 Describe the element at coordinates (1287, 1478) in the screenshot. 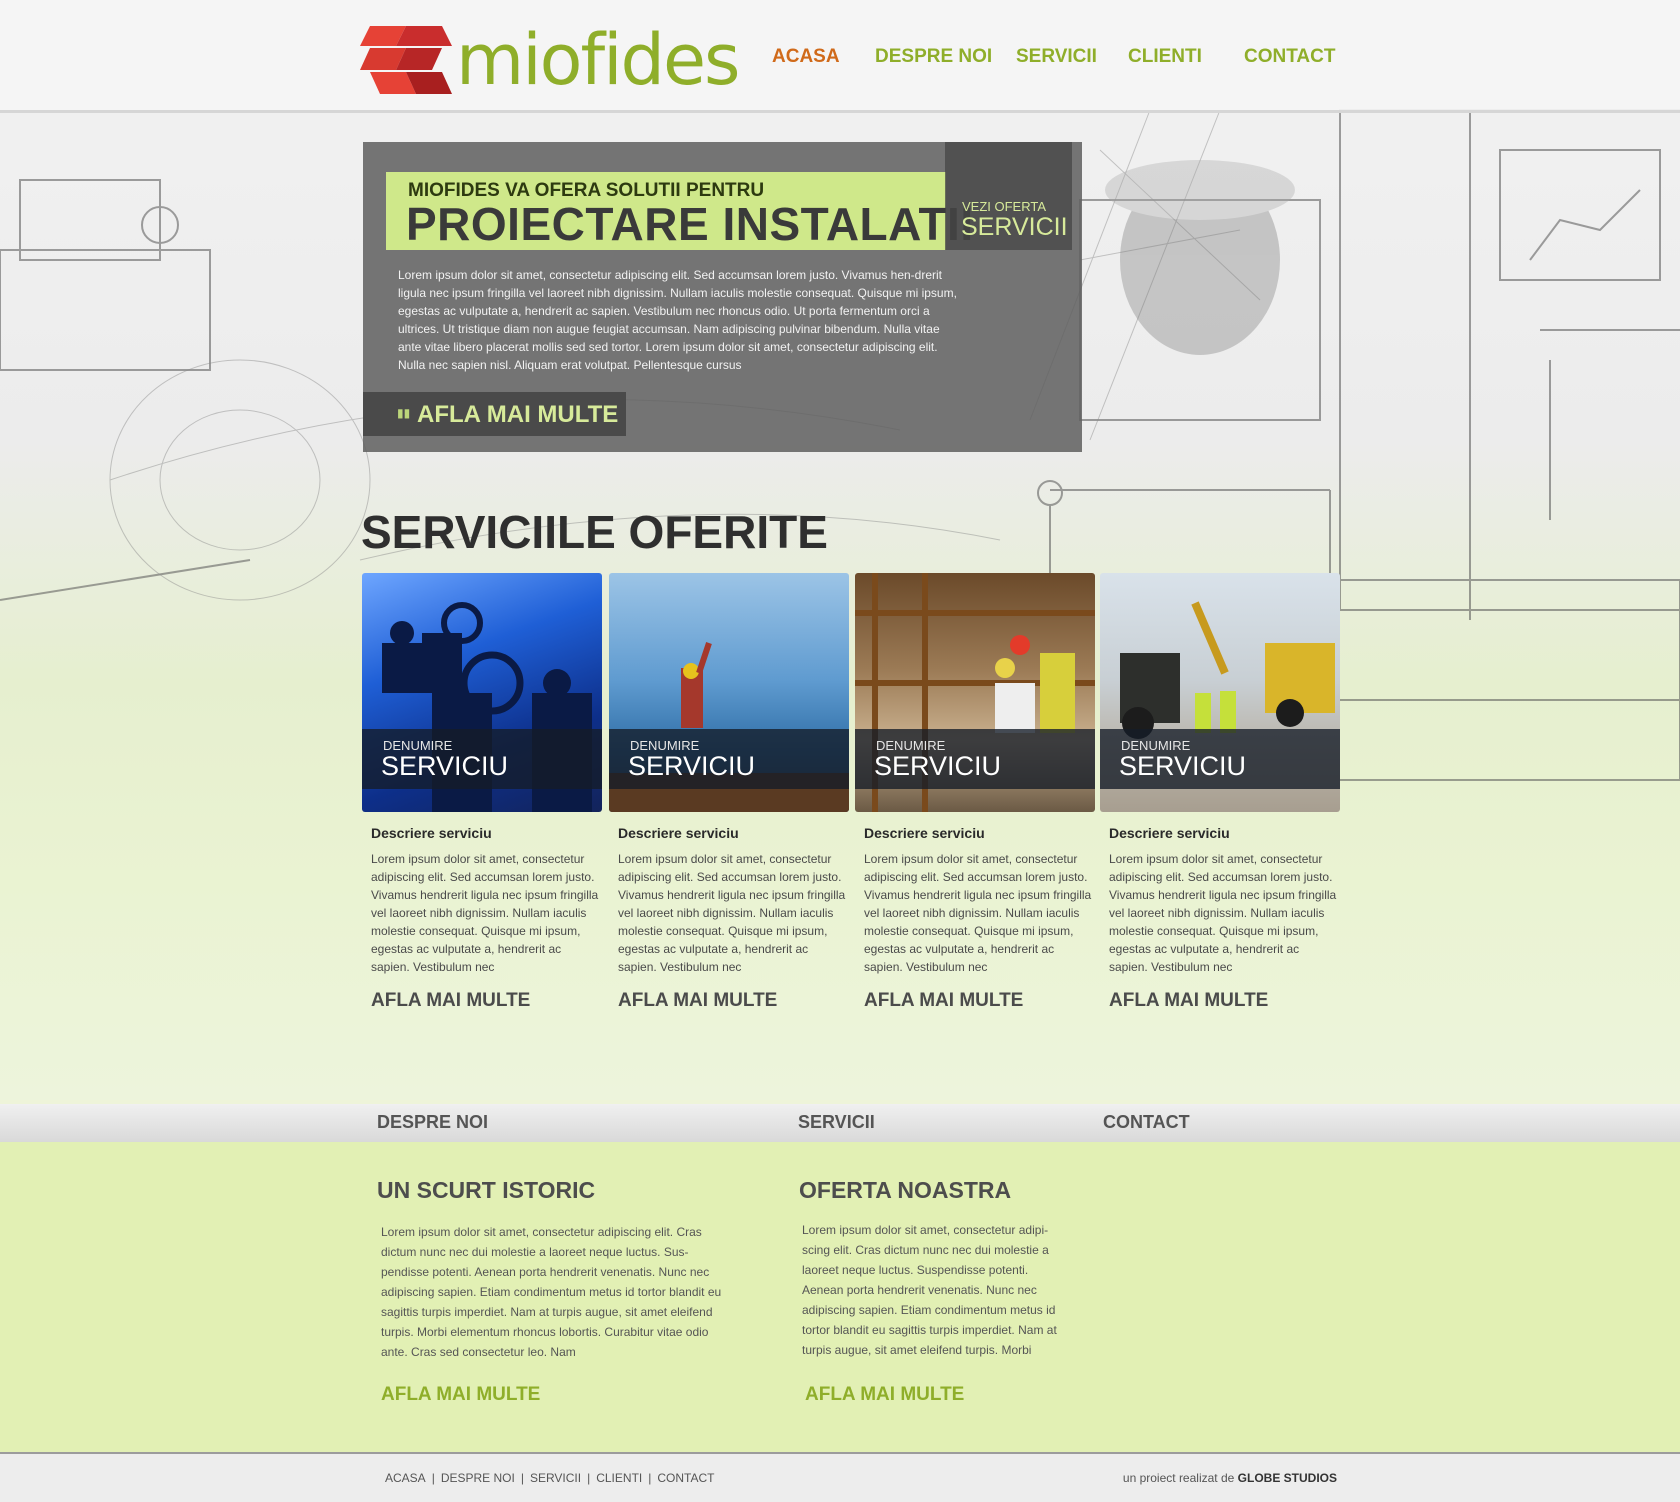

I see `credit-studio: GLOBE STUDIOS` at that location.